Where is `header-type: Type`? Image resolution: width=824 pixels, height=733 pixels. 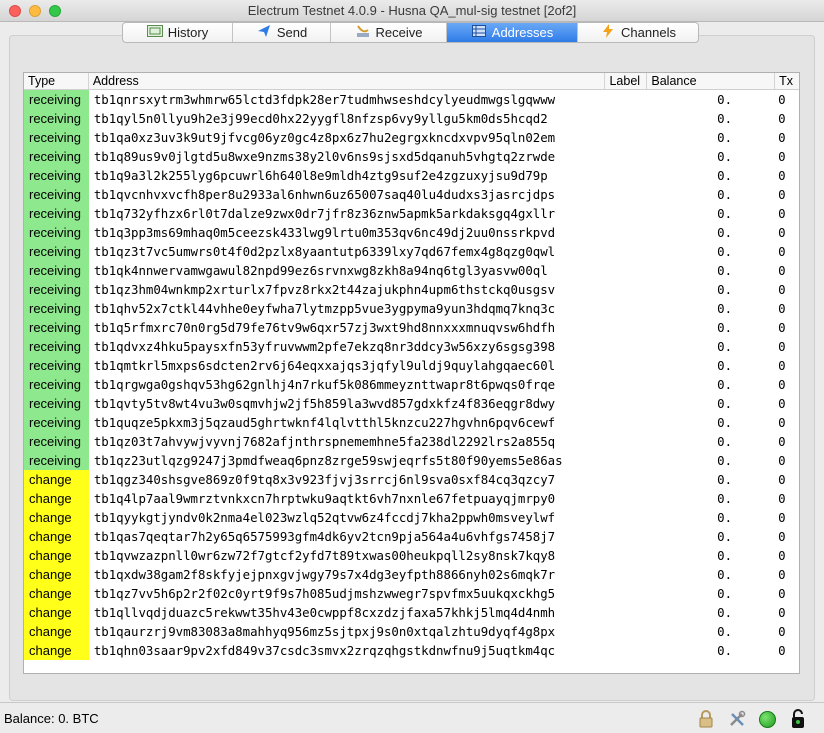
header-type: Type is located at coordinates (56, 81).